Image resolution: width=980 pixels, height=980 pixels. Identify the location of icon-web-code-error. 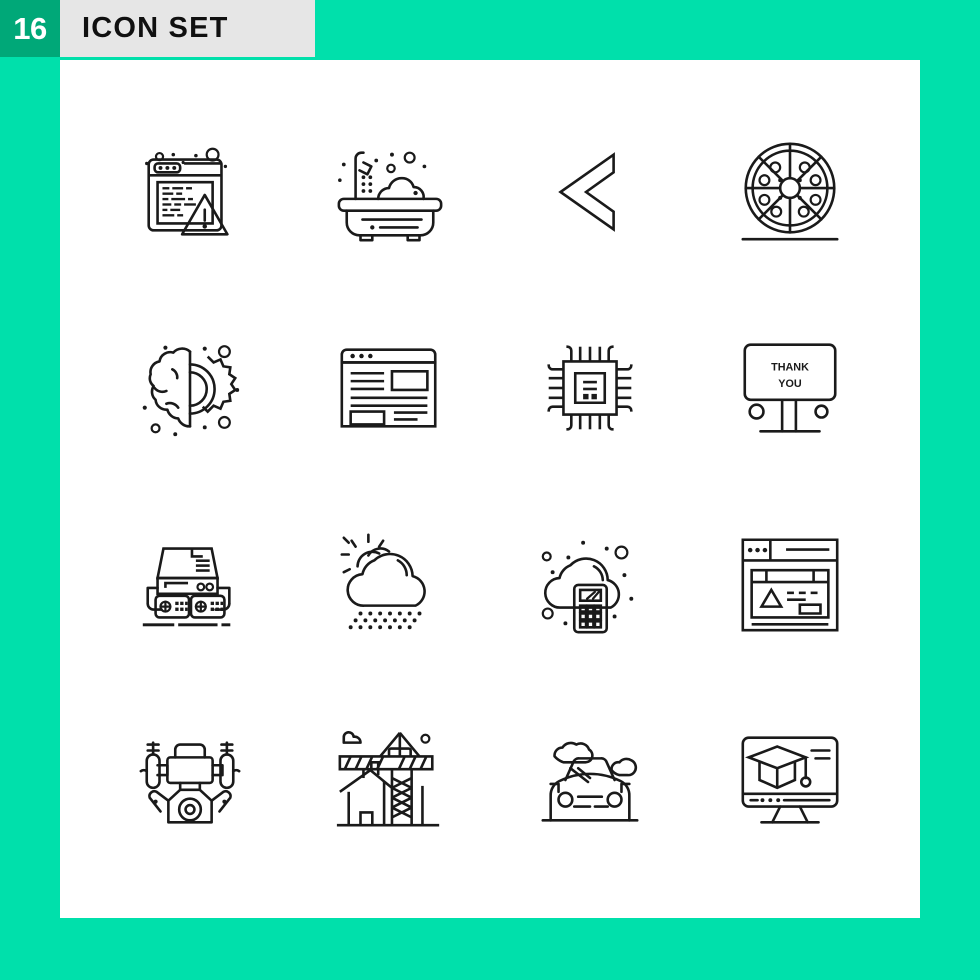
(190, 192).